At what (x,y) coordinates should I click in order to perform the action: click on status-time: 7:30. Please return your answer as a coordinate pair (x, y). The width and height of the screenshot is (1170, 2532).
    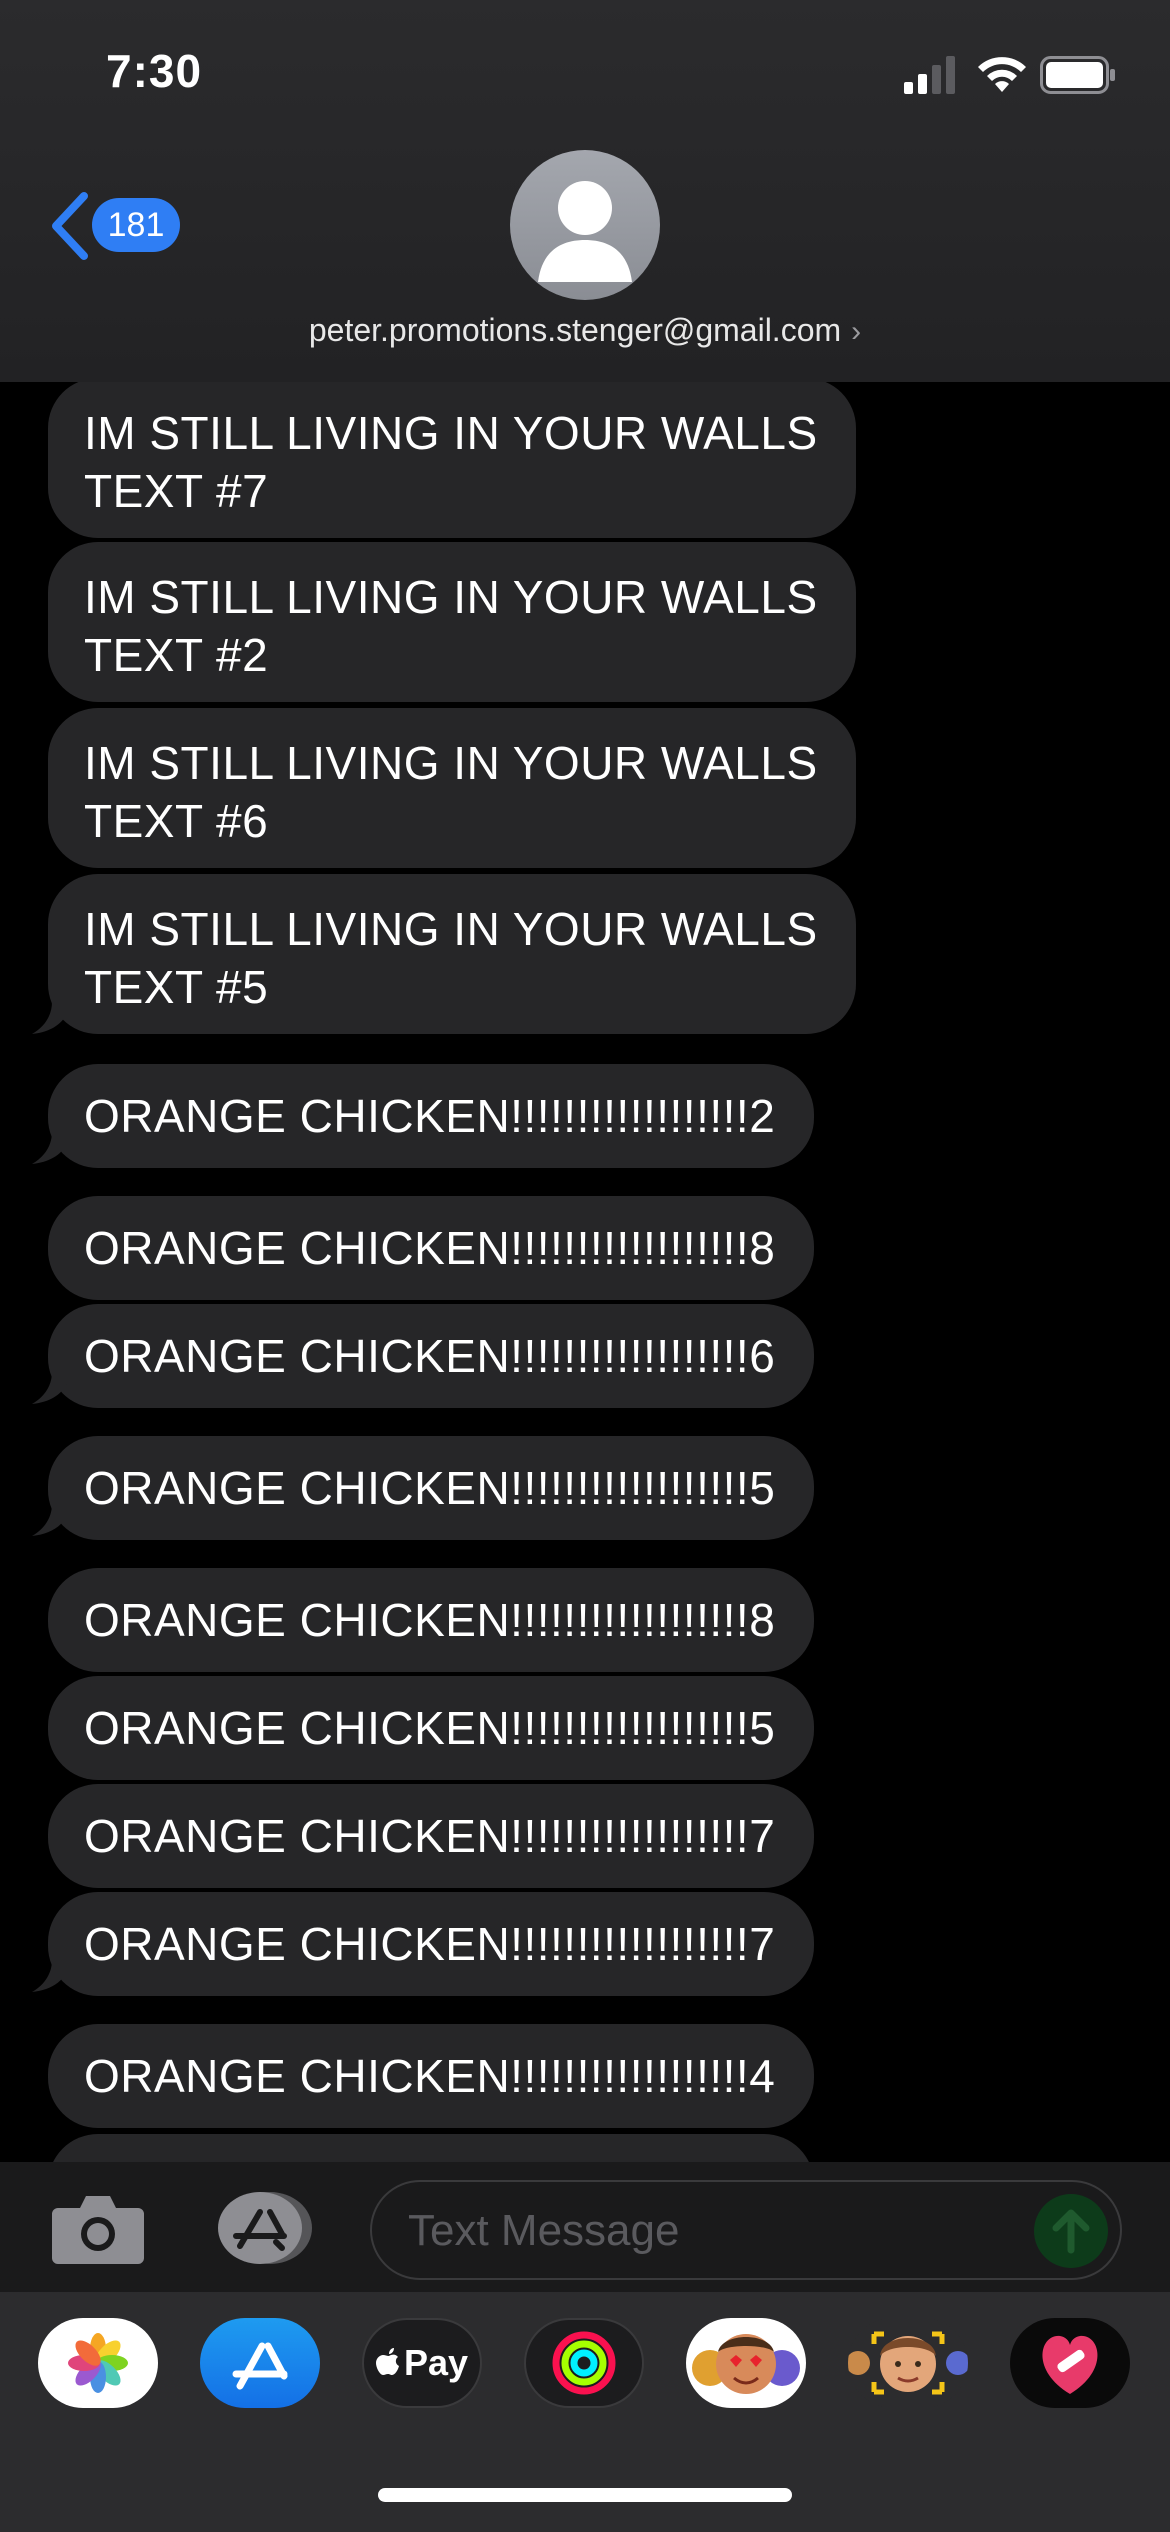
    Looking at the image, I should click on (154, 71).